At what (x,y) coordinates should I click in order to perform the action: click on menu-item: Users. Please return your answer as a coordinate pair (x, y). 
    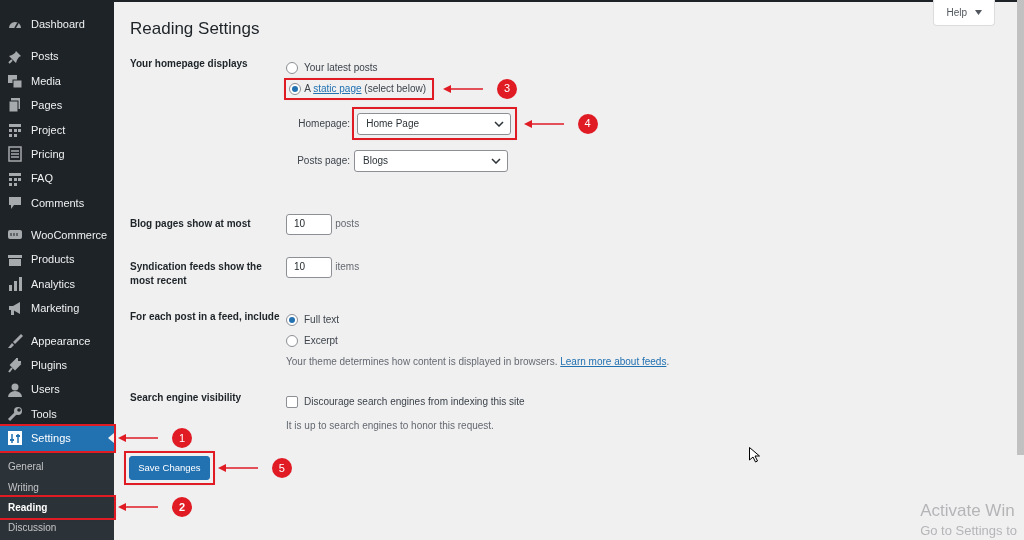
    Looking at the image, I should click on (57, 389).